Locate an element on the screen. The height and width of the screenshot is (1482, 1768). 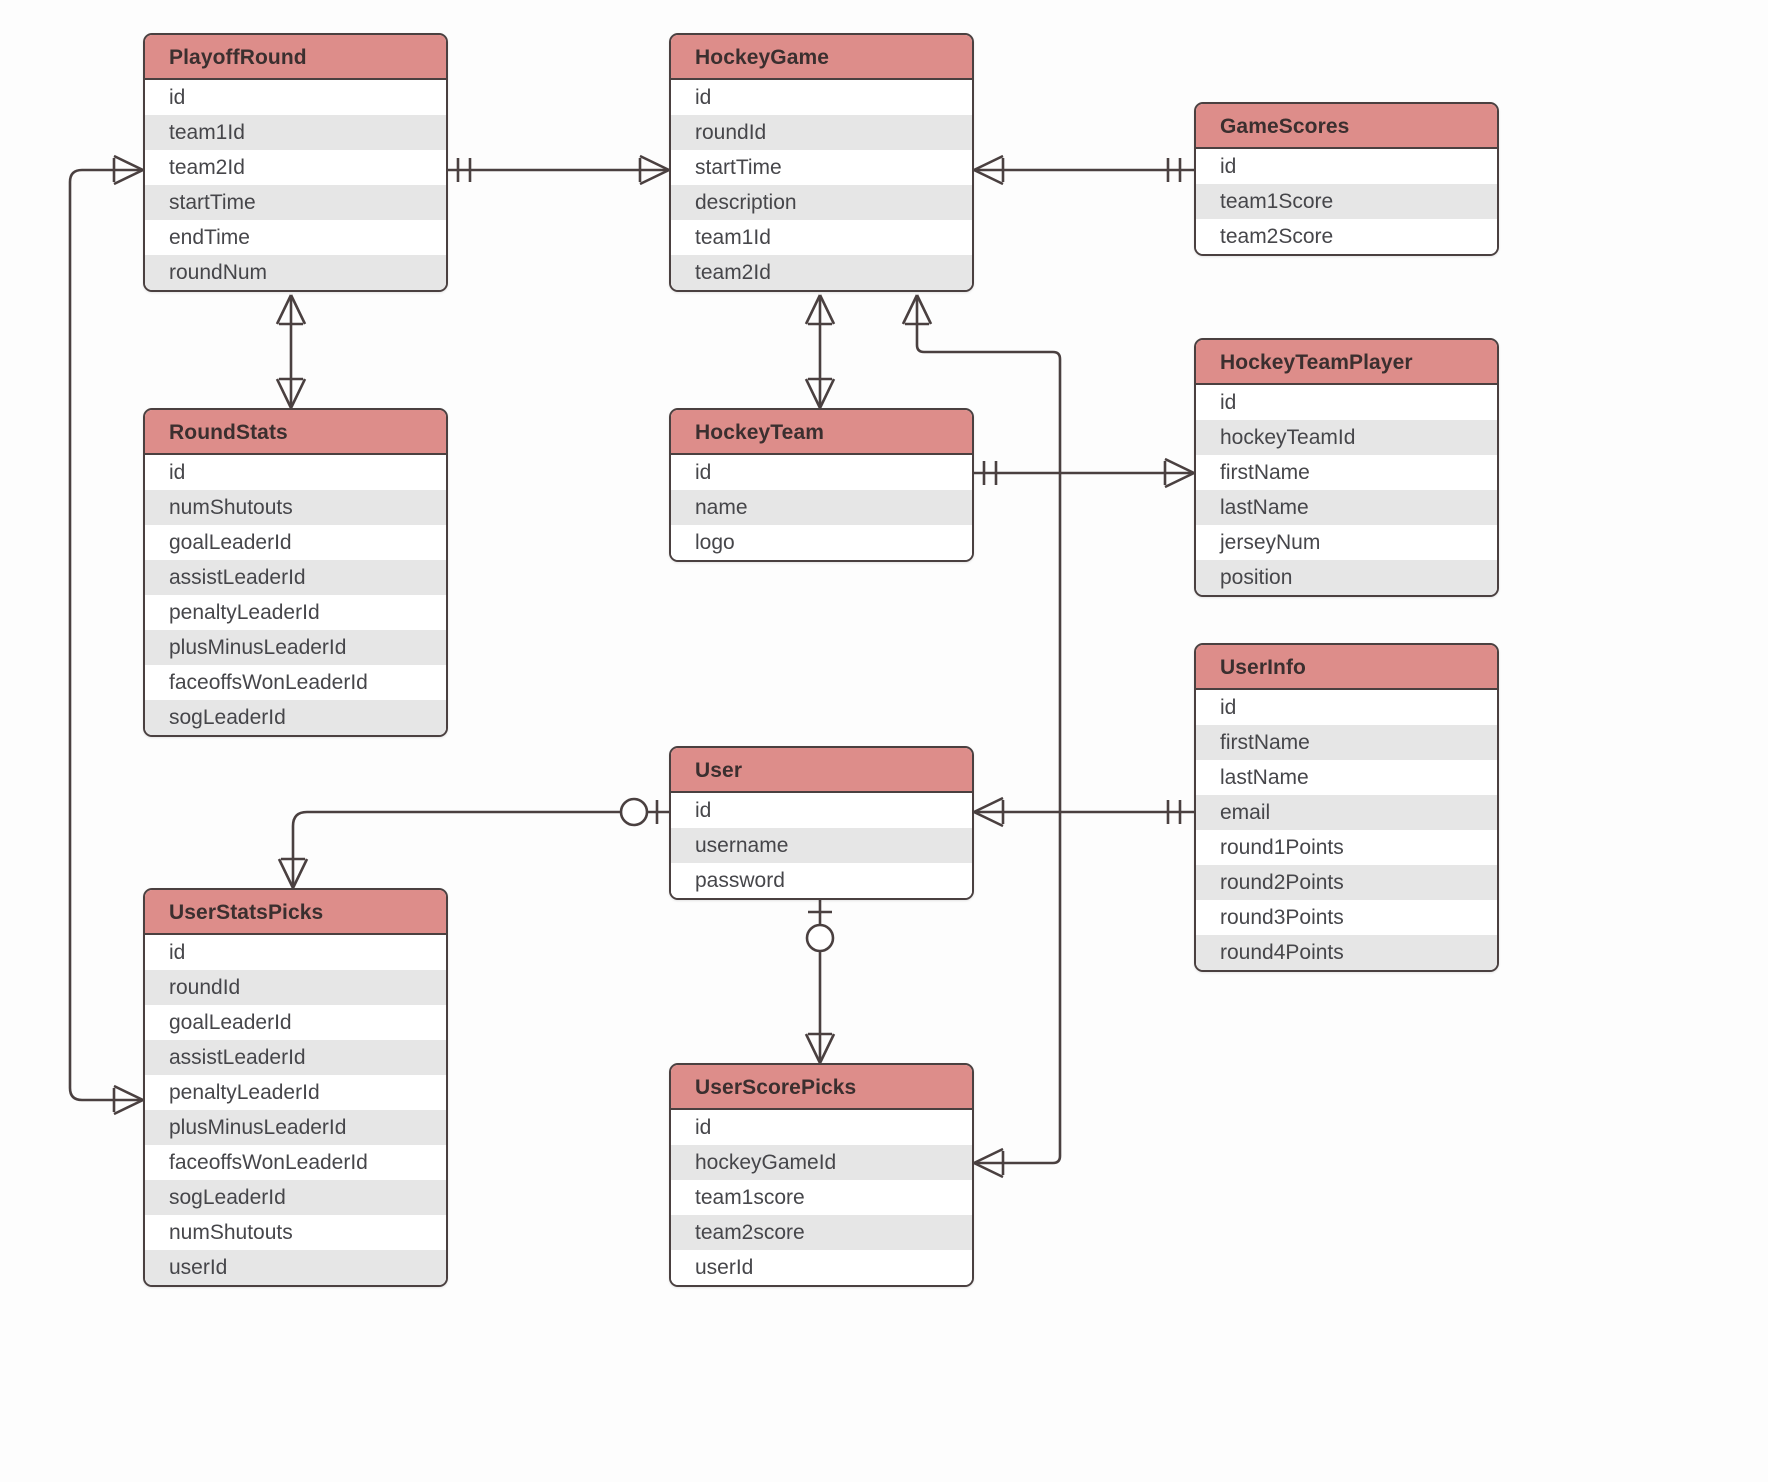
attribute-row: hockeyGameId is located at coordinates (821, 1162).